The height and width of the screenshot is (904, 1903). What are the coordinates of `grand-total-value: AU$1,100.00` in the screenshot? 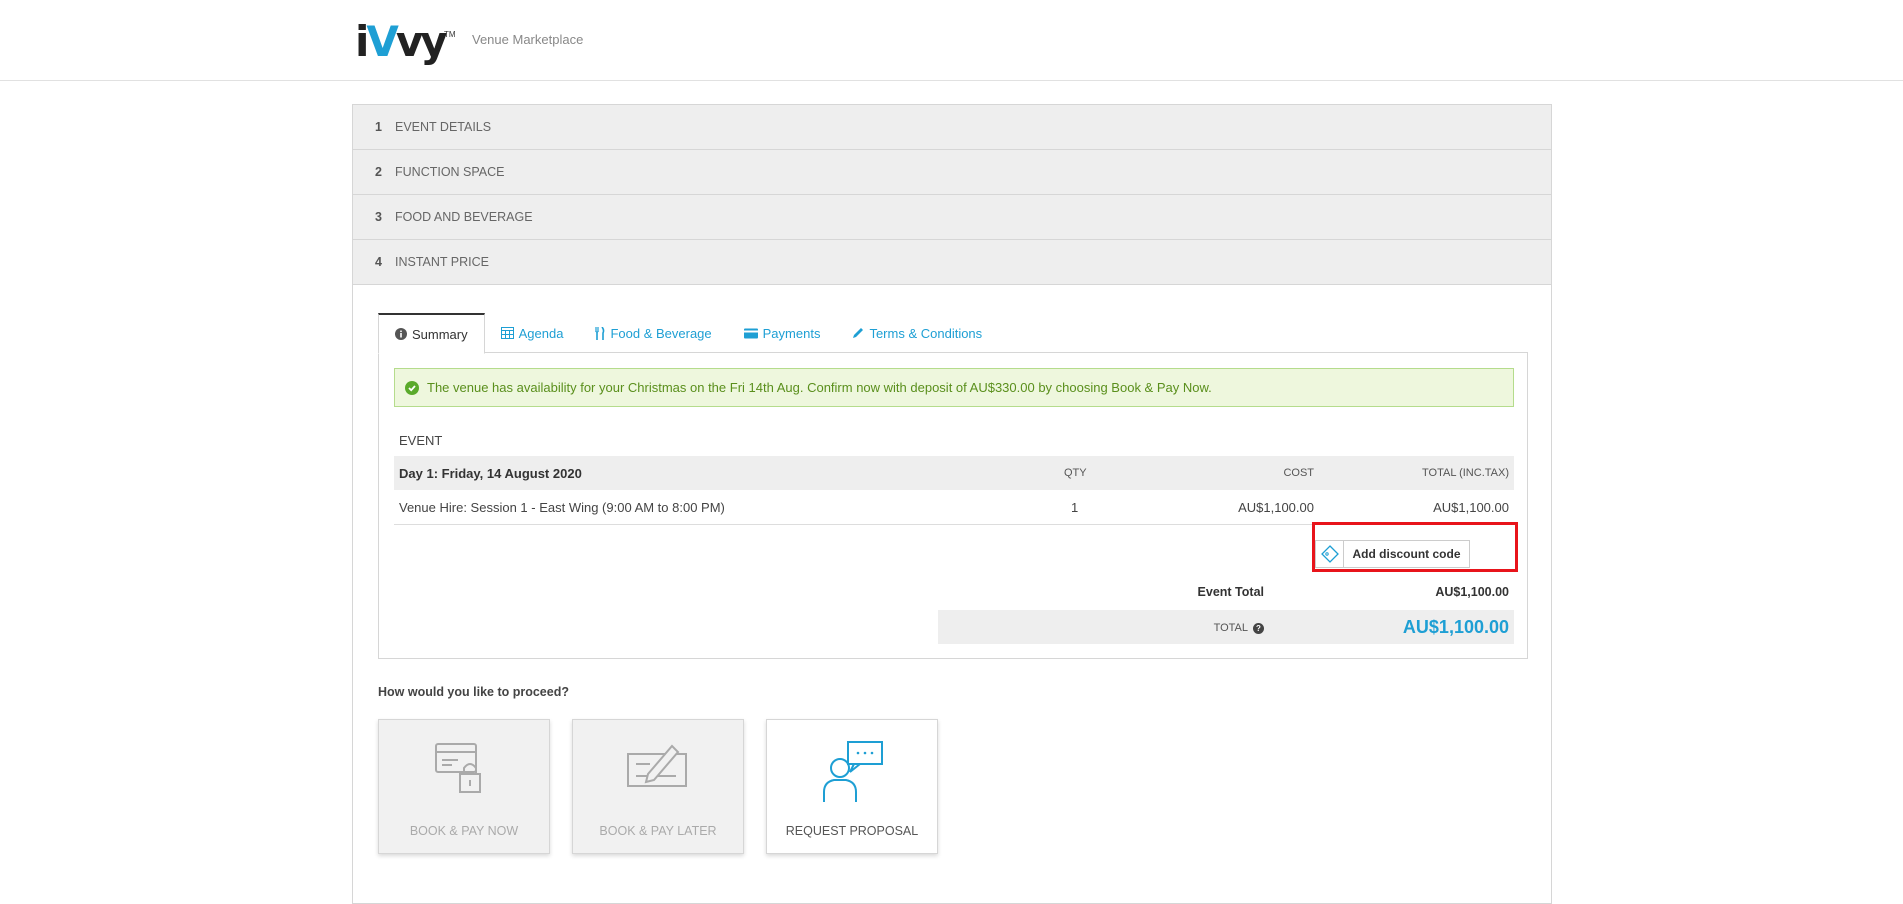 It's located at (1455, 627).